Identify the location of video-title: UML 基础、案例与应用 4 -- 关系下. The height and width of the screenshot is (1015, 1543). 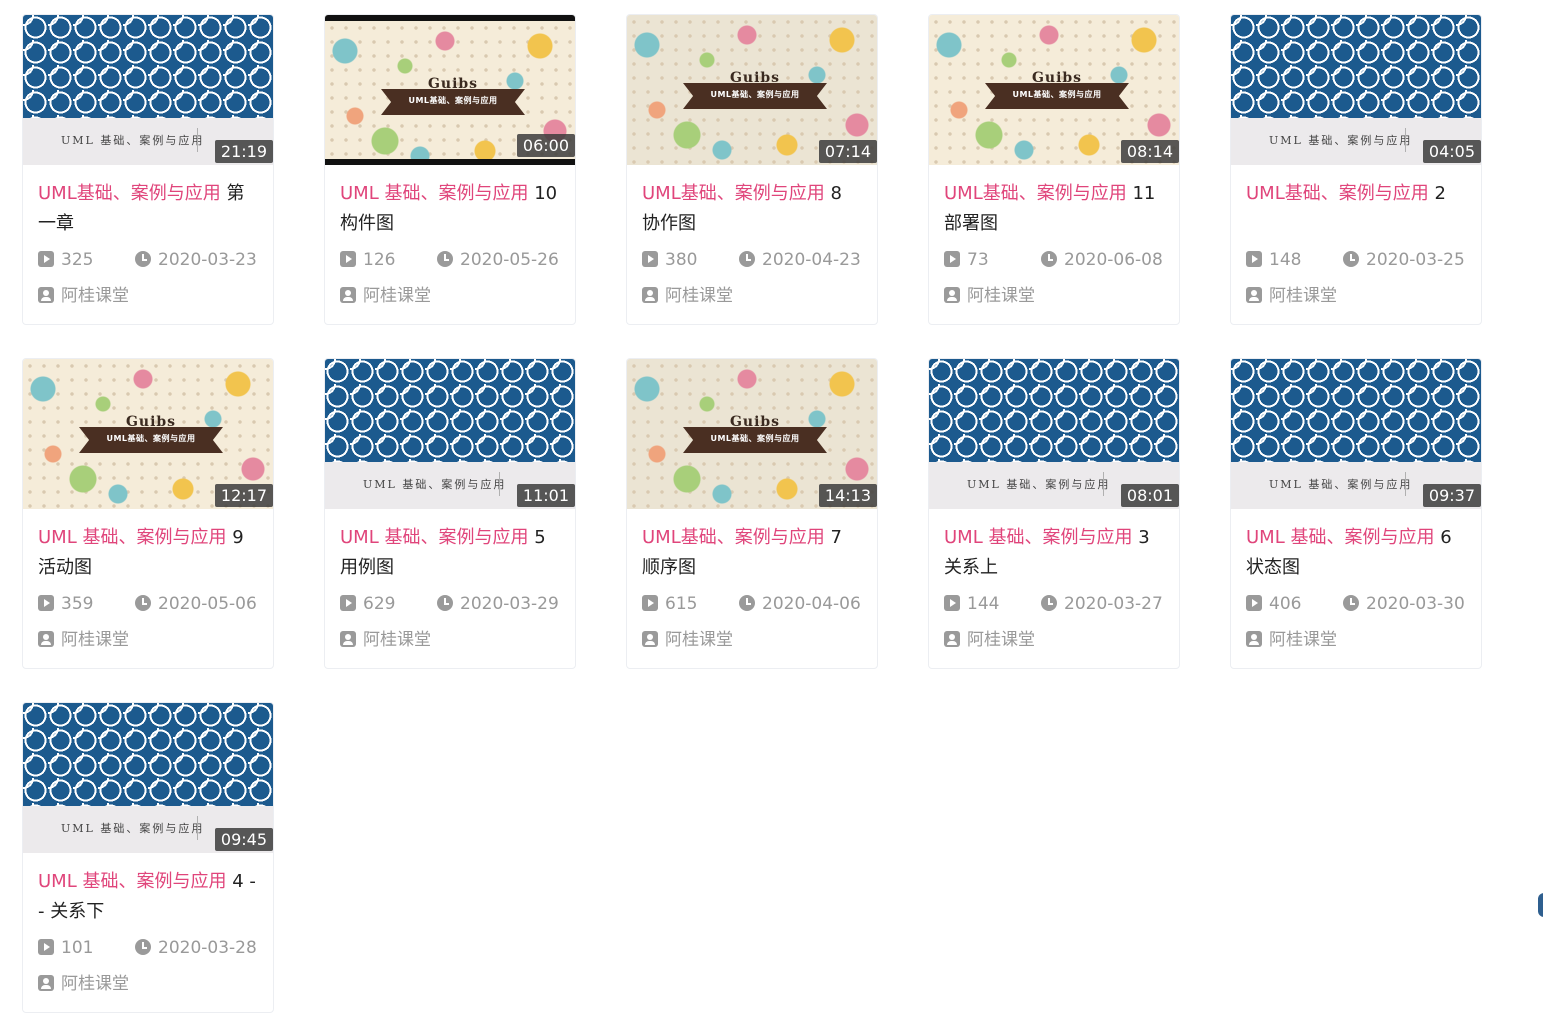
(148, 897).